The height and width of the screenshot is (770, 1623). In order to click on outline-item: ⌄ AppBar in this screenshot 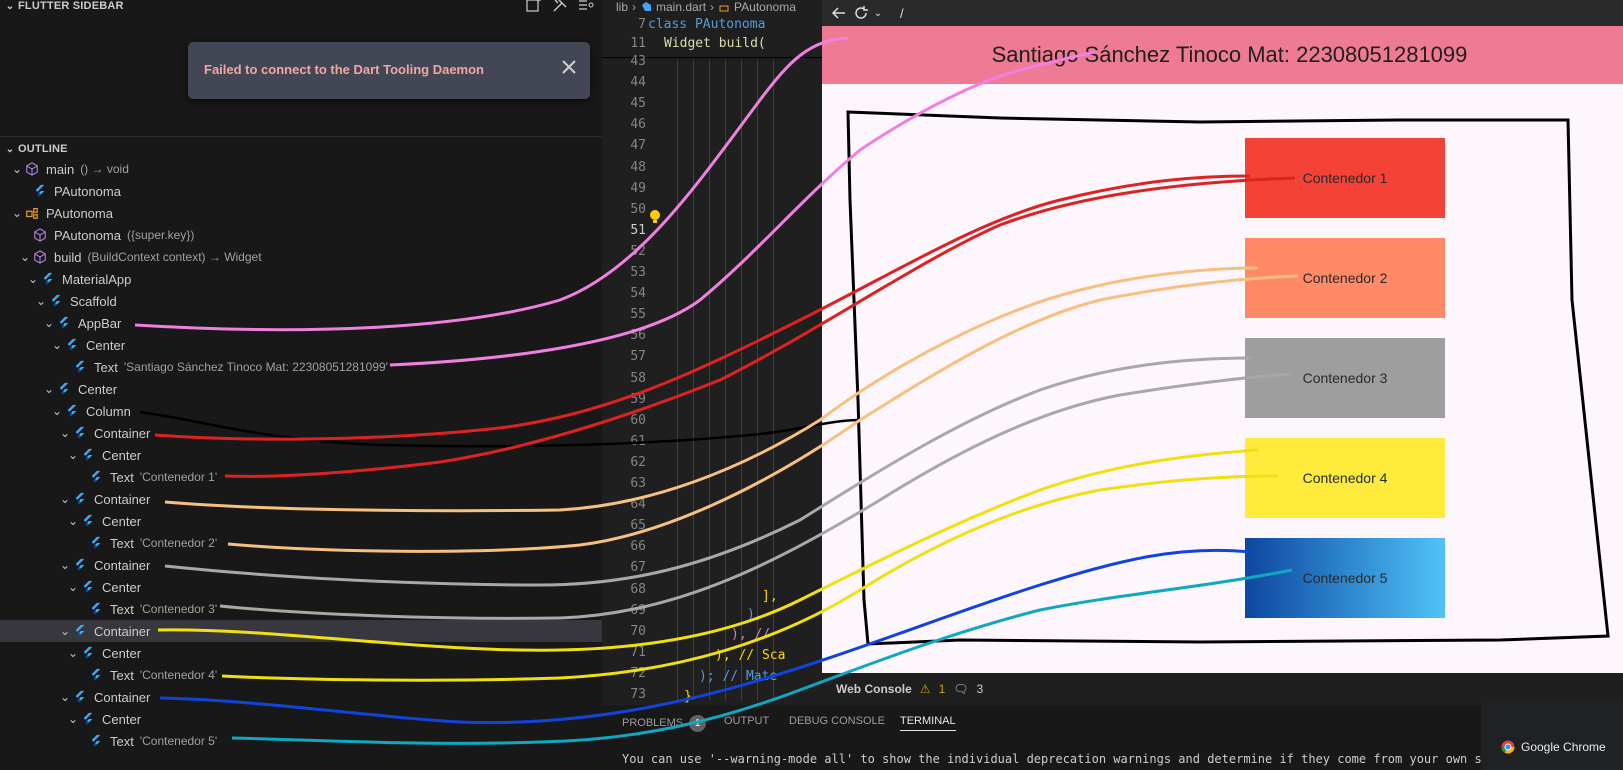, I will do `click(301, 323)`.